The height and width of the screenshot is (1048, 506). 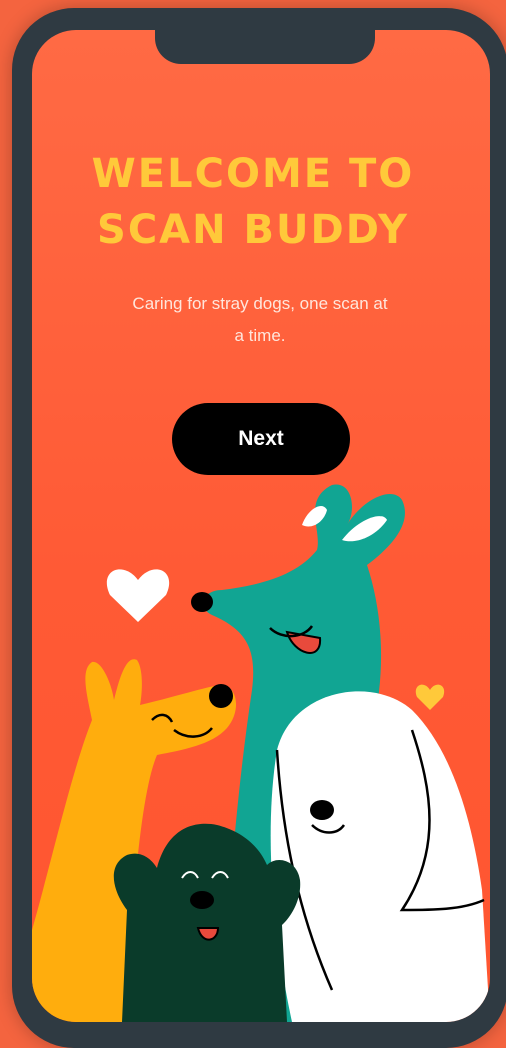 What do you see at coordinates (265, 45) in the screenshot?
I see `phone-notch` at bounding box center [265, 45].